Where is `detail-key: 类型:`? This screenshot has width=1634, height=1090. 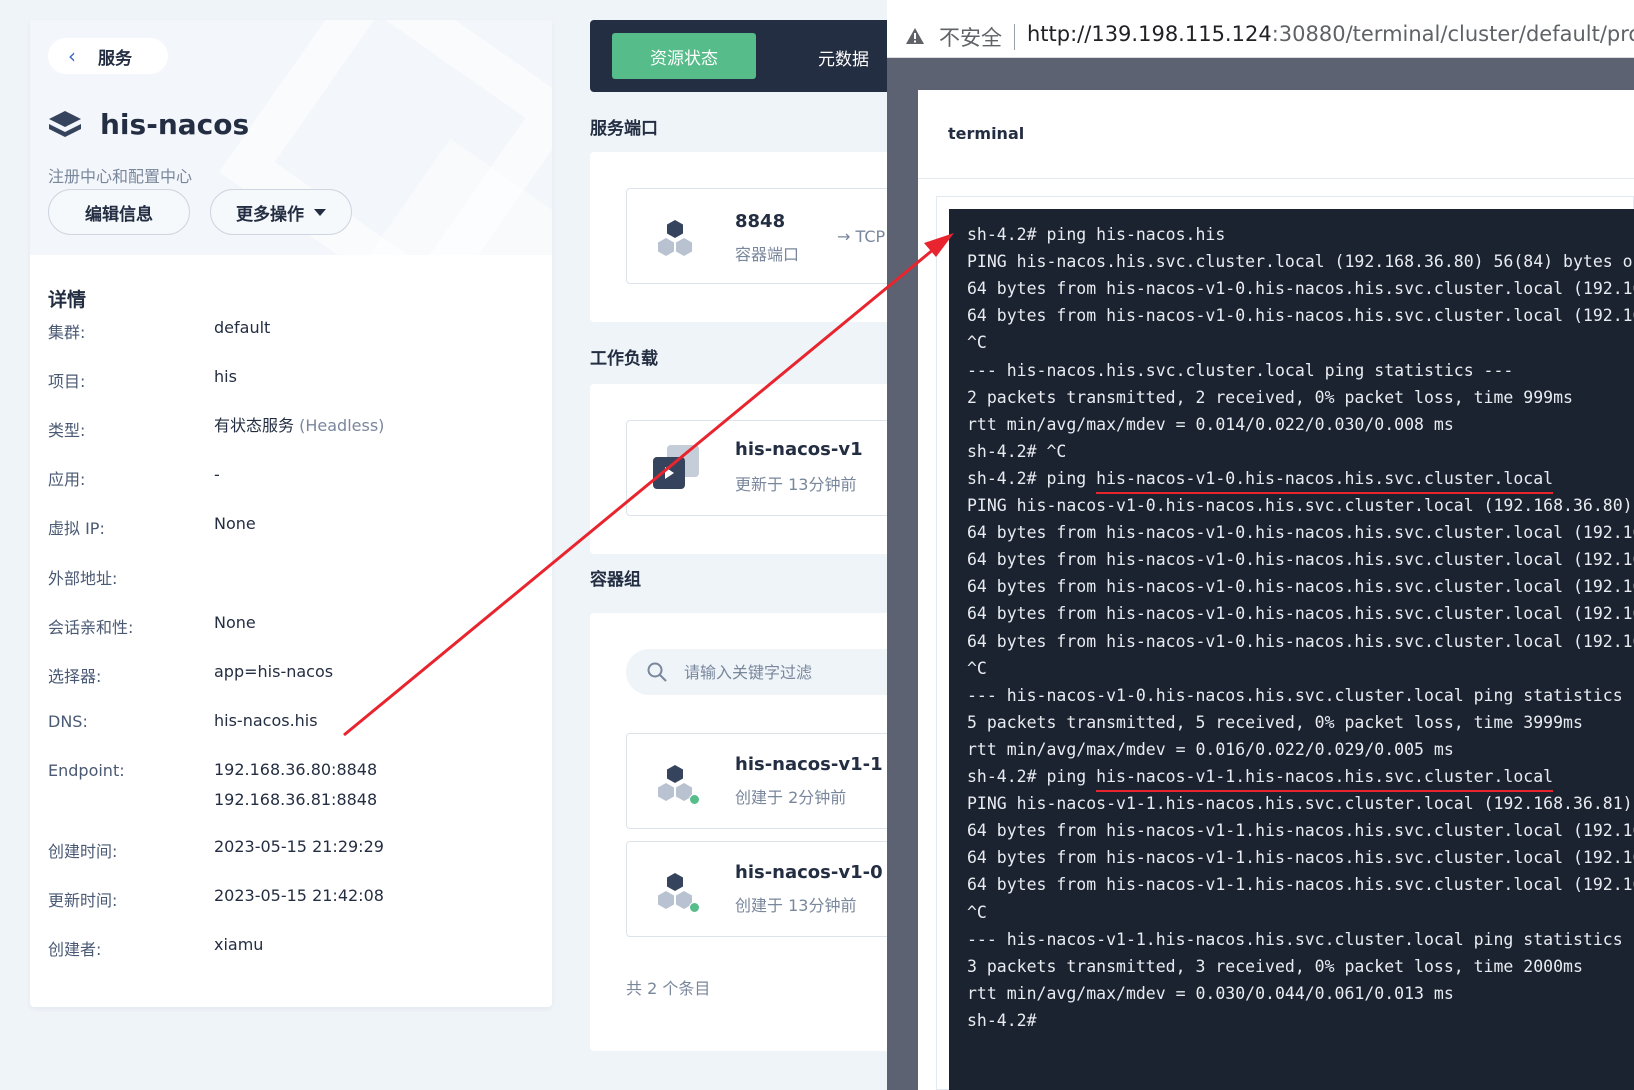
detail-key: 类型: is located at coordinates (67, 430).